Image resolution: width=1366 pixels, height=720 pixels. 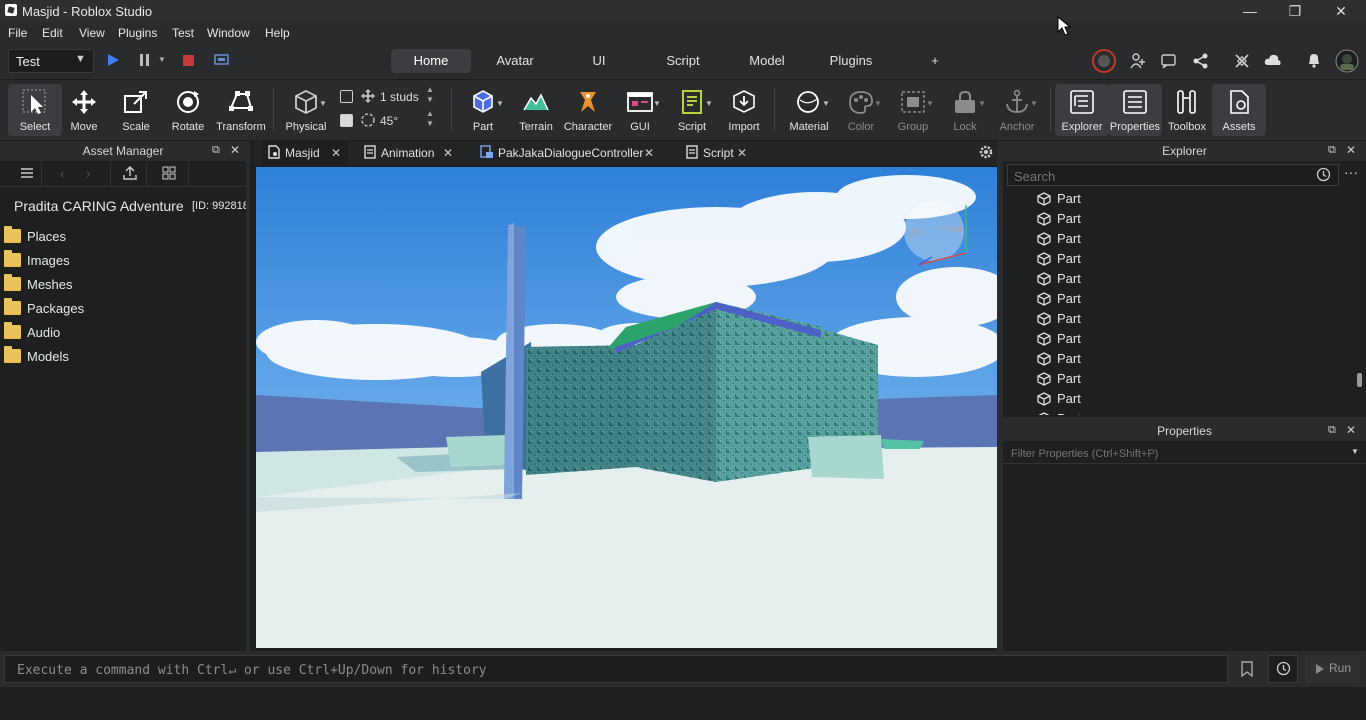 What do you see at coordinates (346, 96) in the screenshot?
I see `move-snap-checkbox` at bounding box center [346, 96].